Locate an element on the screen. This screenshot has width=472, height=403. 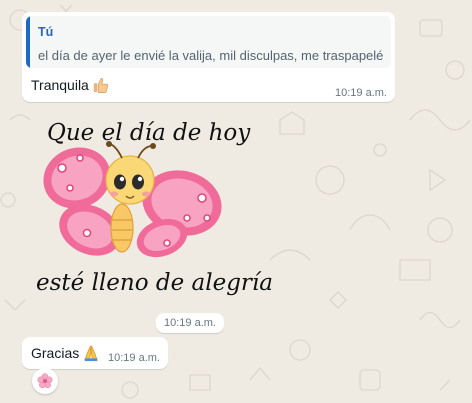
message-text-row: Tranquila is located at coordinates (70, 85).